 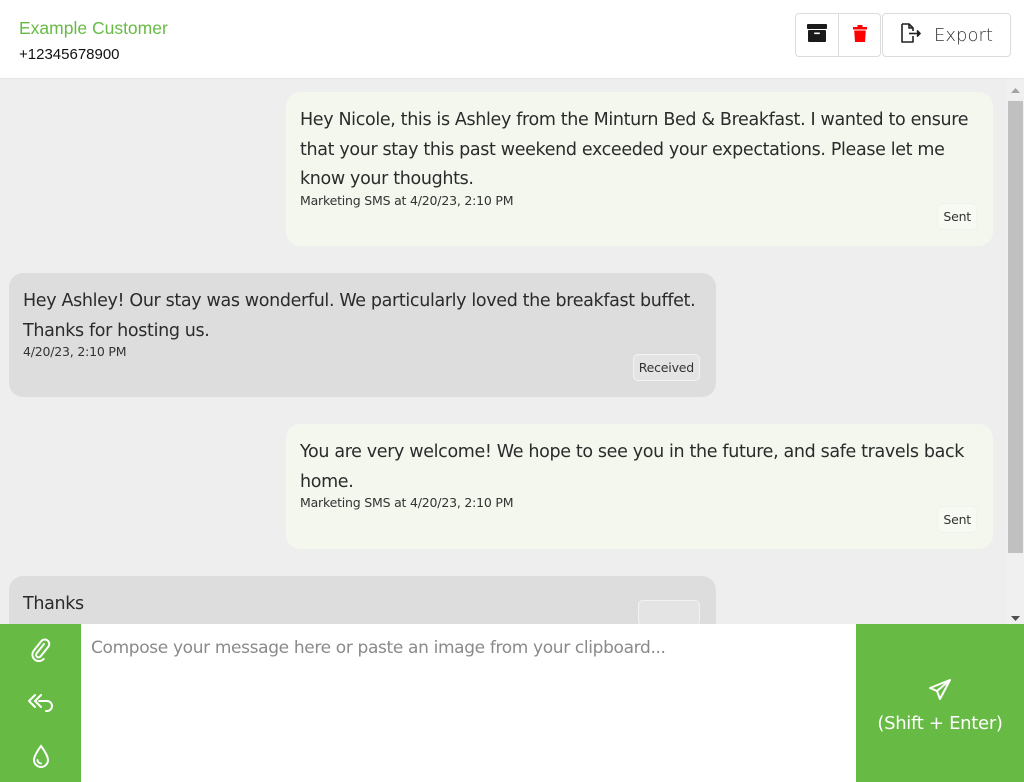 I want to click on attach-button, so click(x=40, y=652).